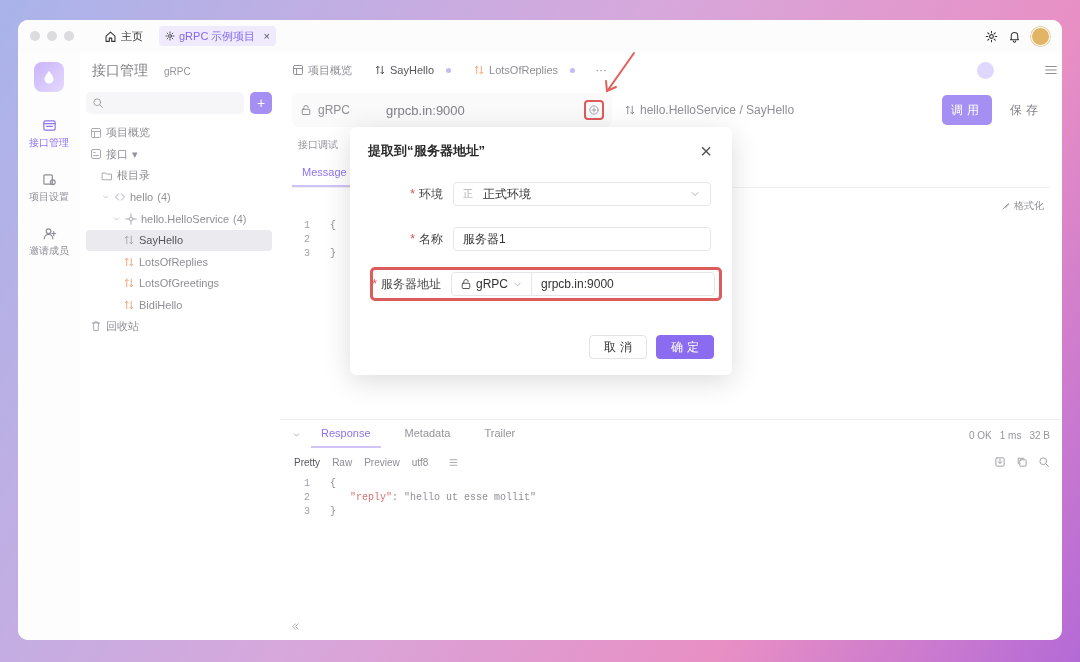  I want to click on tree-item: hello.HelloService (4), so click(179, 219).